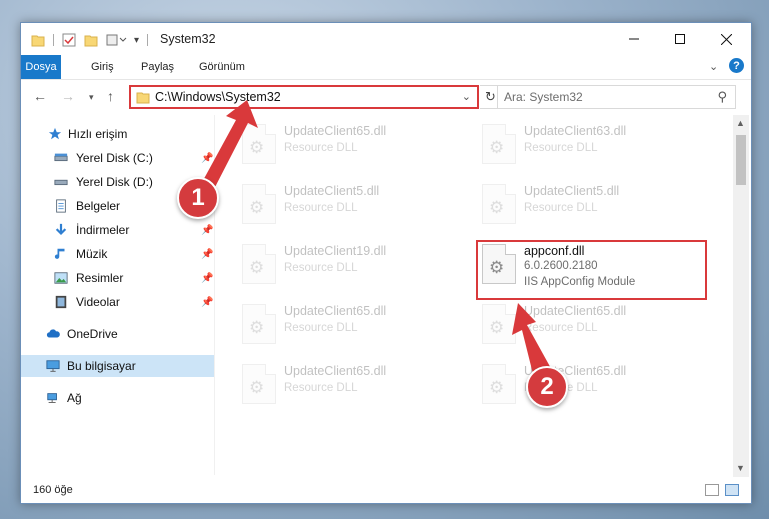  What do you see at coordinates (198, 198) in the screenshot?
I see `step-1-badge: 1` at bounding box center [198, 198].